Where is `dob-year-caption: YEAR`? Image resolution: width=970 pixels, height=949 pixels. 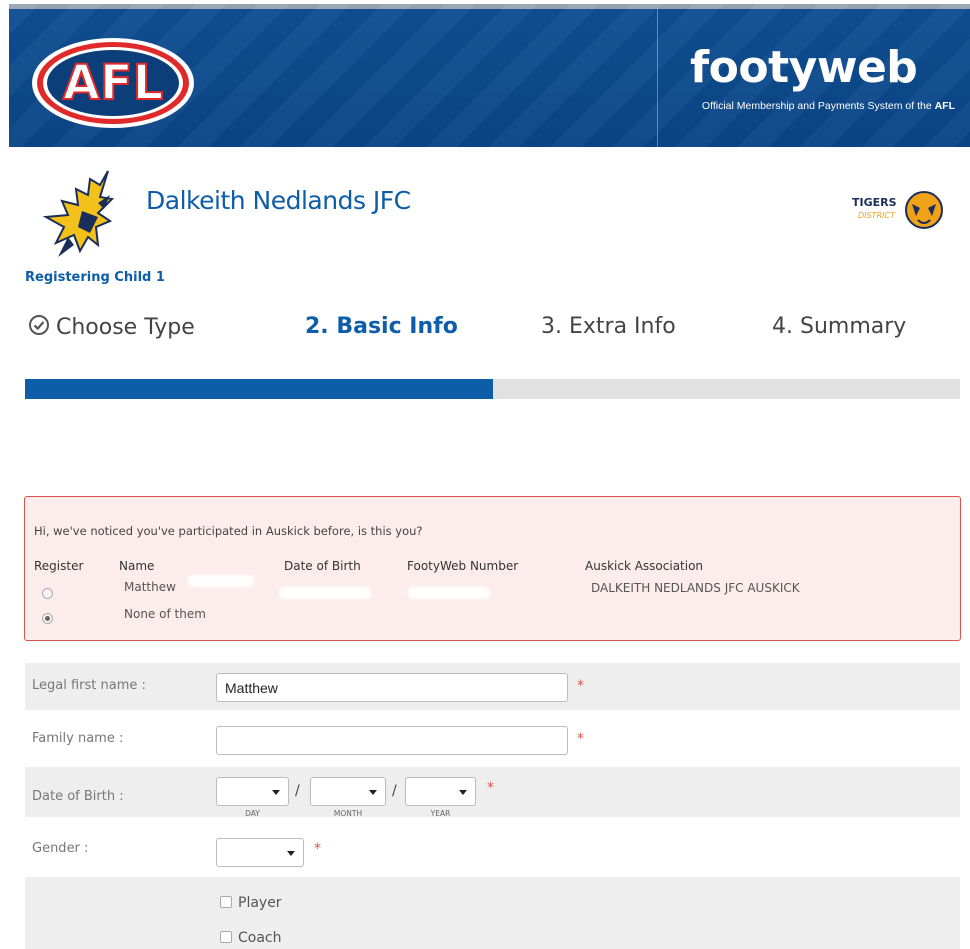 dob-year-caption: YEAR is located at coordinates (440, 813).